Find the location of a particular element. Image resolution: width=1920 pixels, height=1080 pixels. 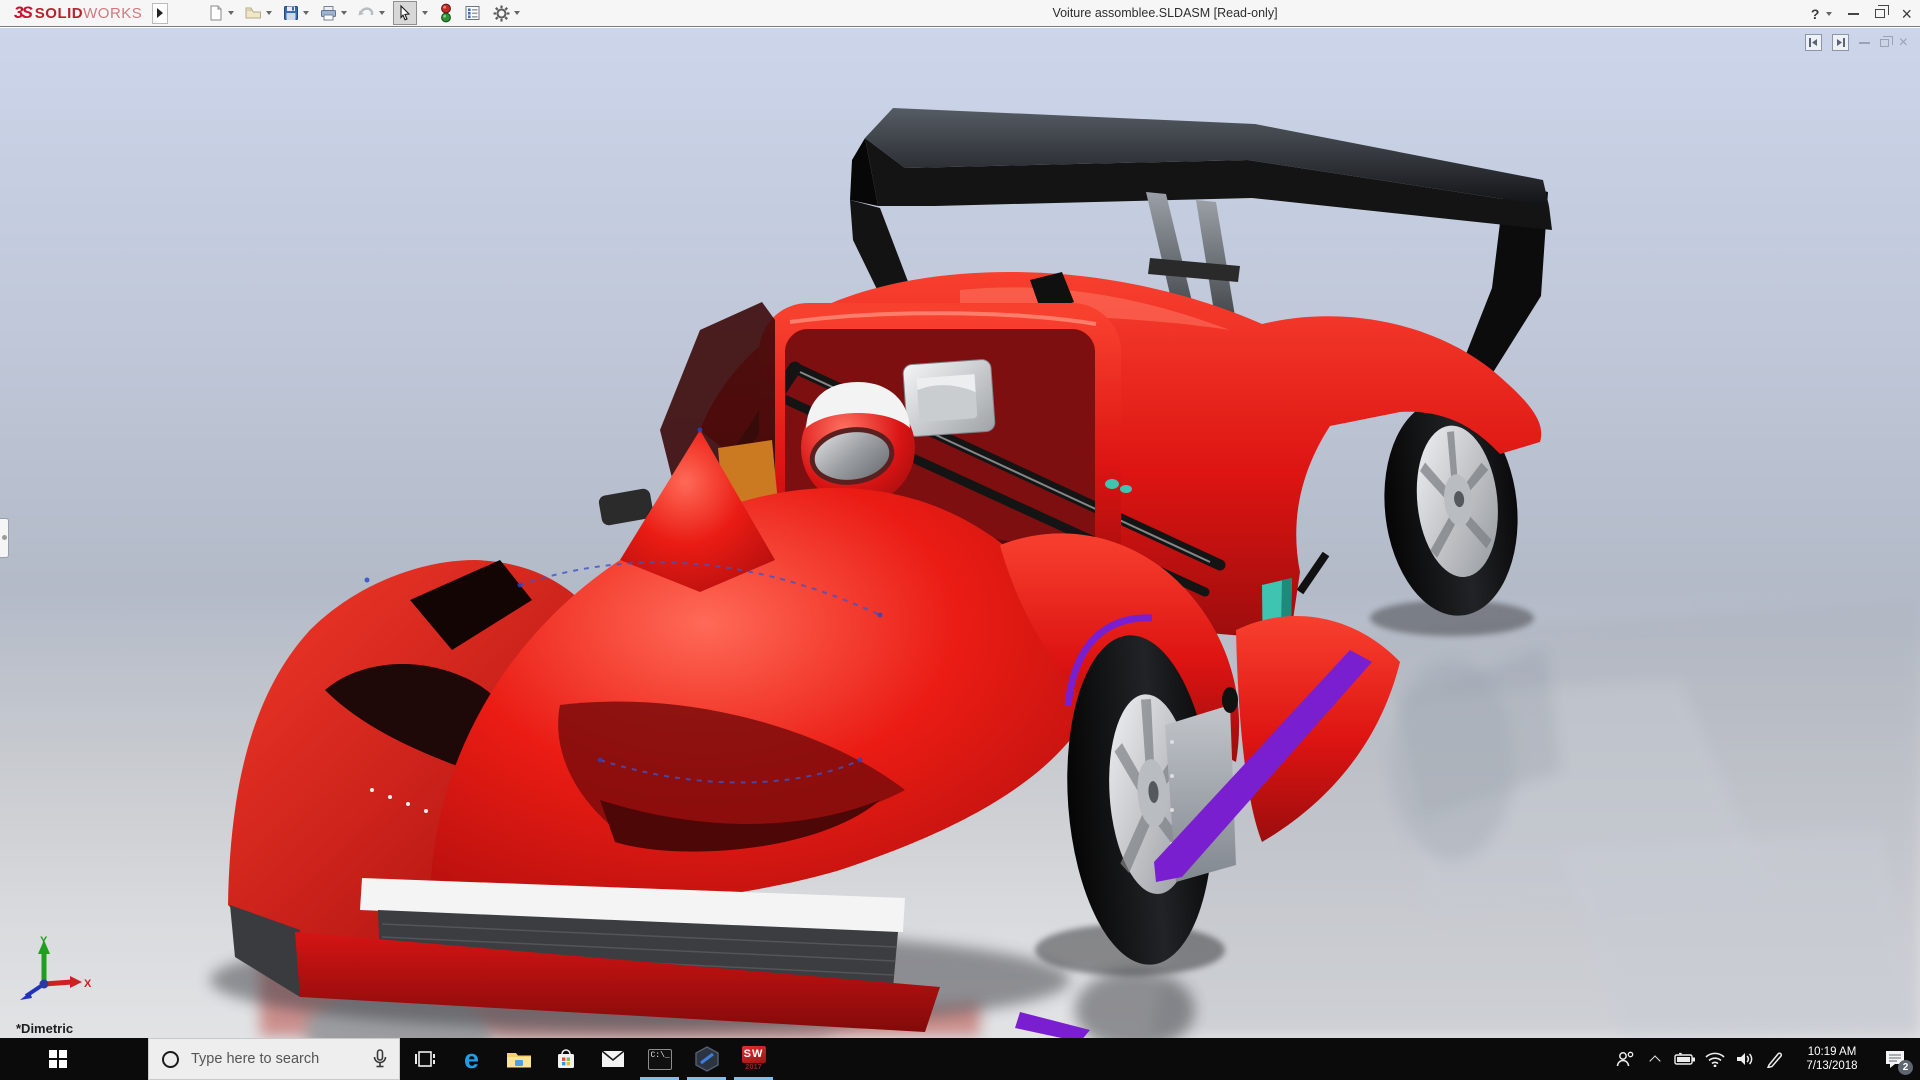

file-properties-icon is located at coordinates (472, 13).